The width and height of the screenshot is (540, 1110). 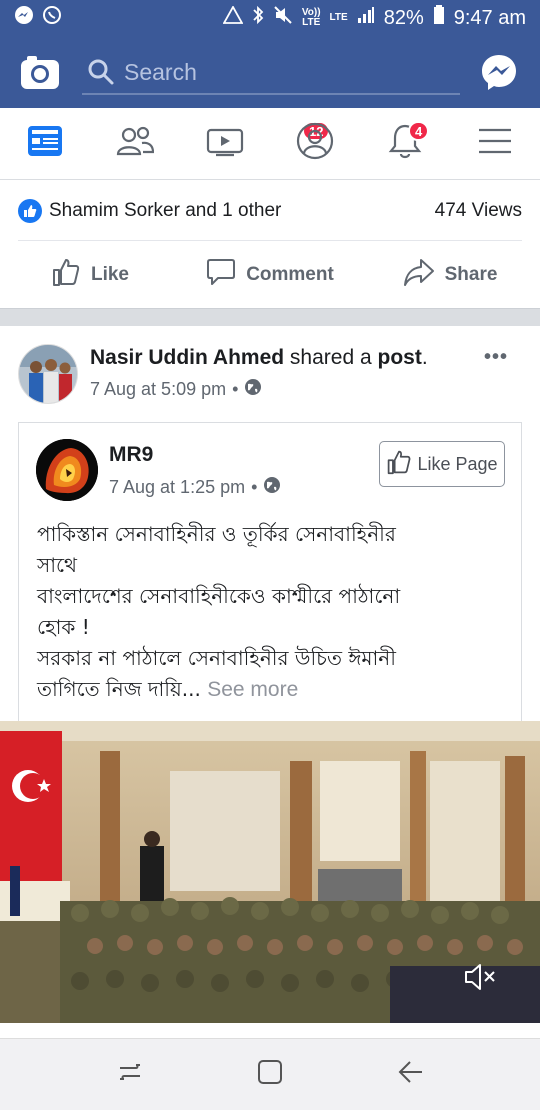 I want to click on hamburger-menu-icon, so click(x=495, y=143).